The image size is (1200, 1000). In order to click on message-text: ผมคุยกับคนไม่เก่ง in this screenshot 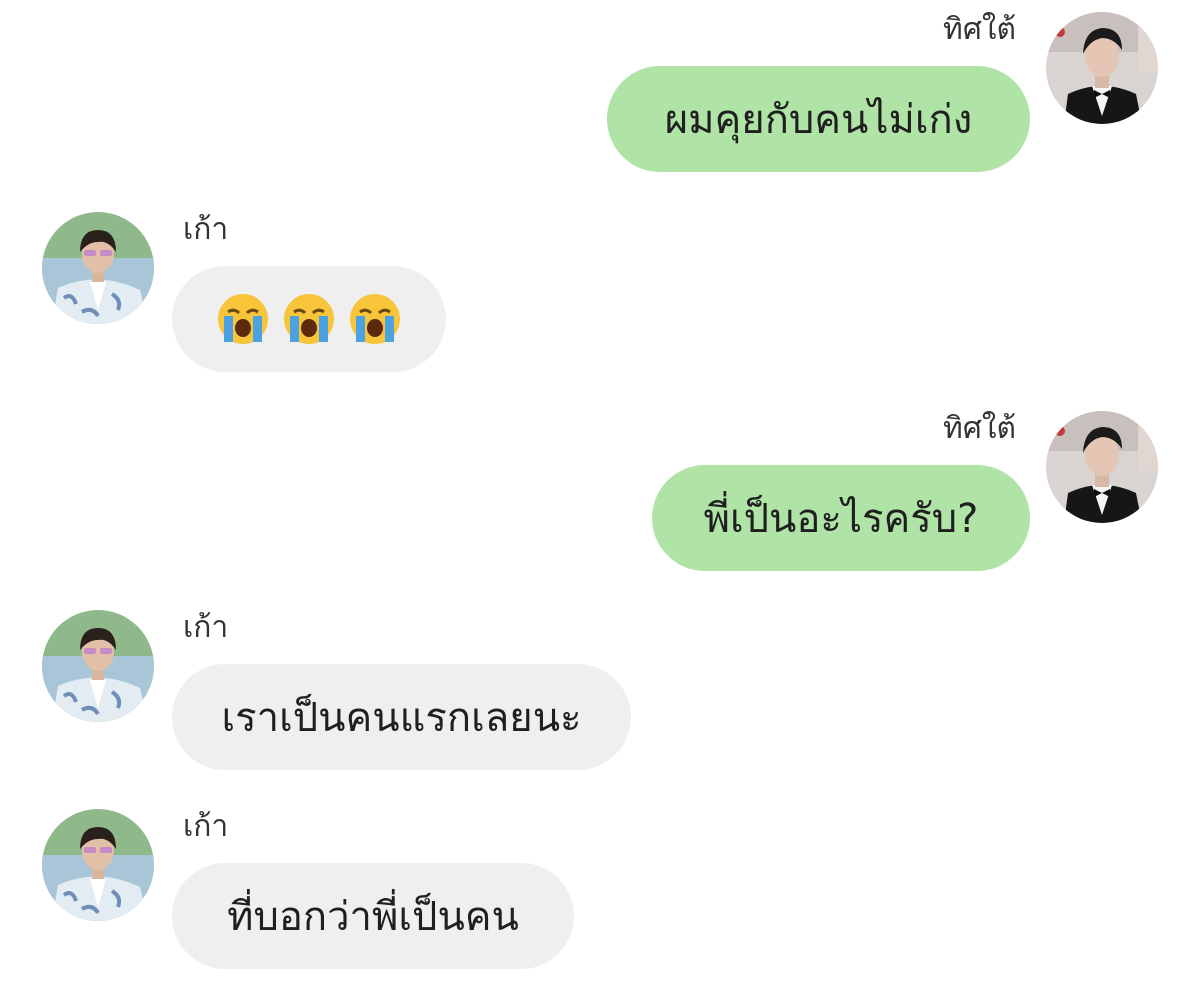, I will do `click(818, 120)`.